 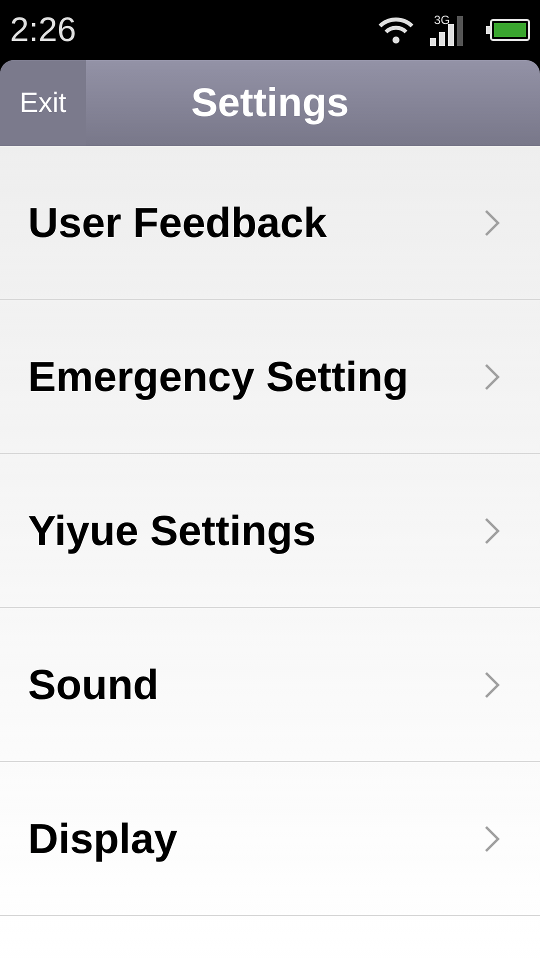 I want to click on status-time: 2:26, so click(x=43, y=30).